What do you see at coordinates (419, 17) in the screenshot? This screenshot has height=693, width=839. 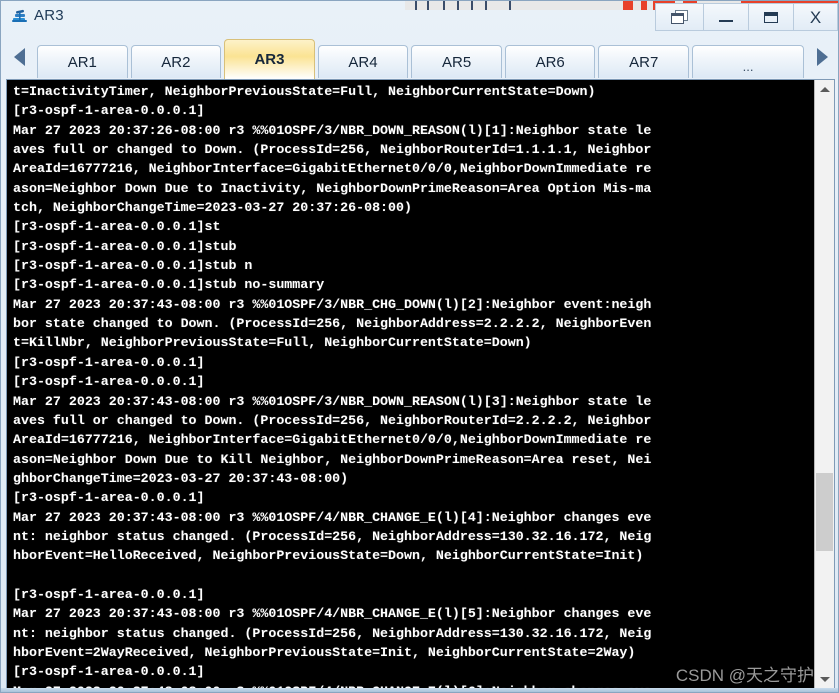 I see `title-bar: AR3 X` at bounding box center [419, 17].